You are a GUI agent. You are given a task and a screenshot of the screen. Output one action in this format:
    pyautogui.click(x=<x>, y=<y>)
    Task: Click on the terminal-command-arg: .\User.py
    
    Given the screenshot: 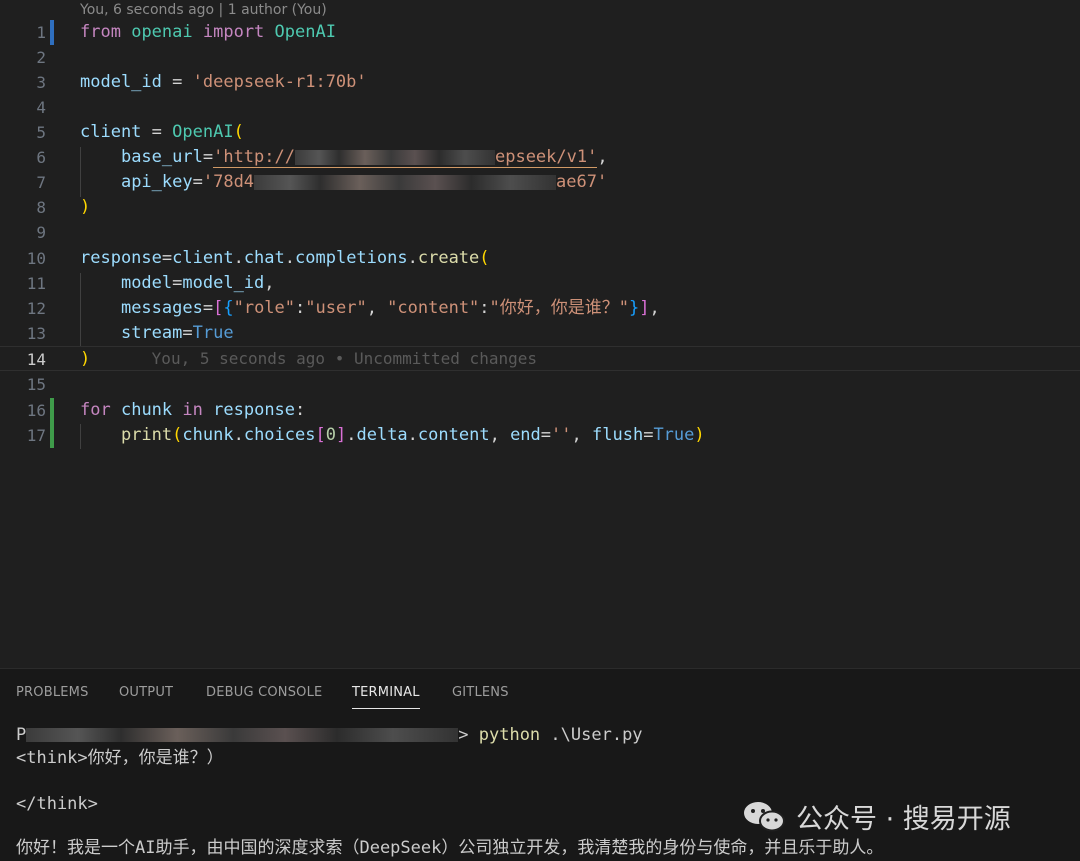 What is the action you would take?
    pyautogui.click(x=596, y=735)
    